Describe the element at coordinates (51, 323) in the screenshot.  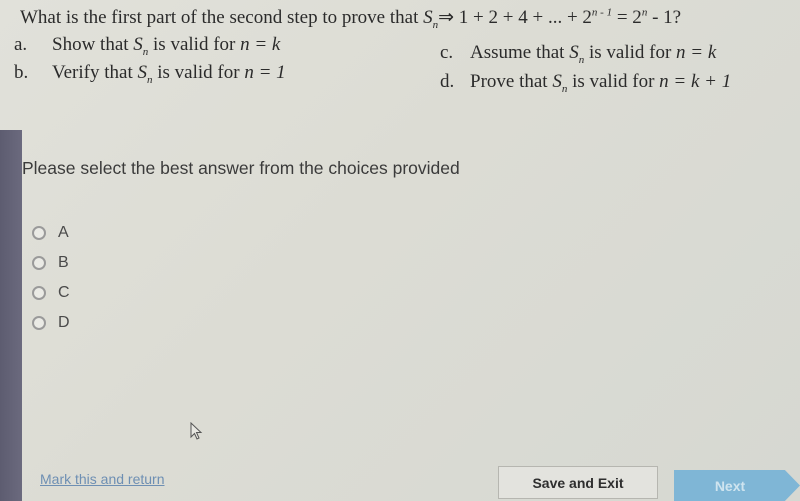
I see `choice-d: D` at that location.